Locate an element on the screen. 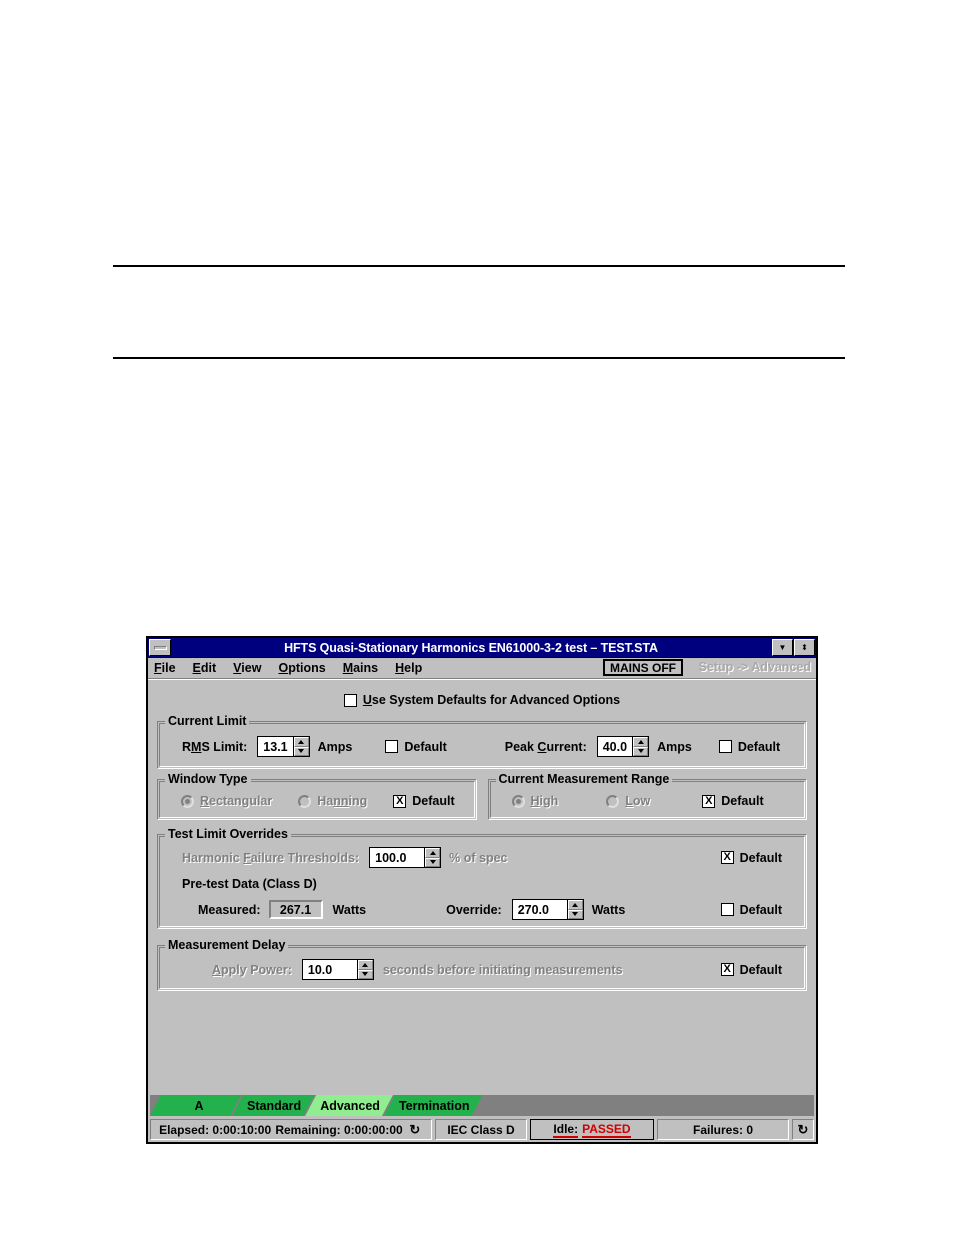  override-default-checkbox: Default is located at coordinates (751, 910).